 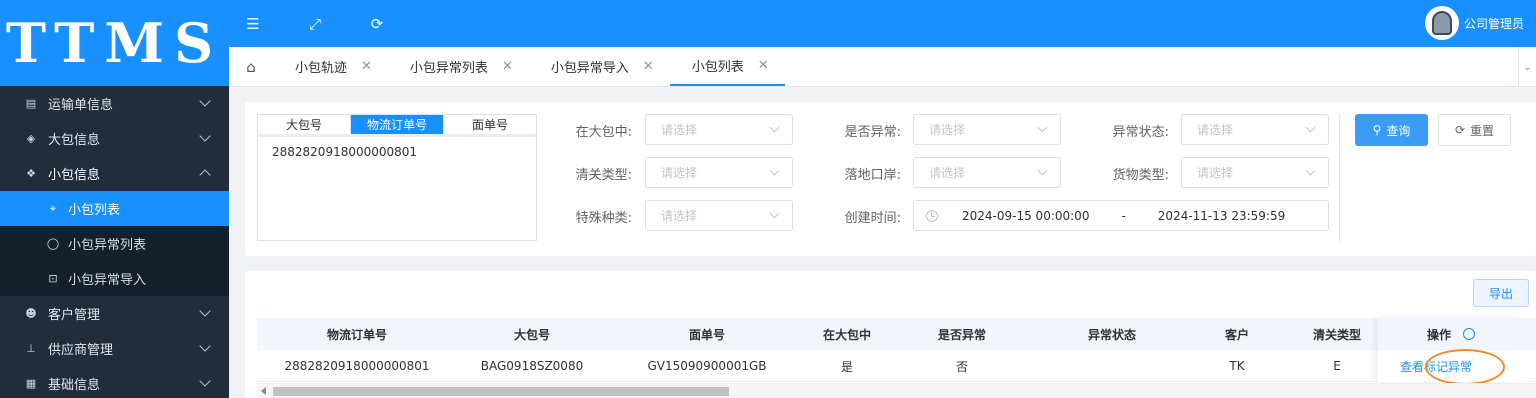 What do you see at coordinates (94, 210) in the screenshot?
I see `sidebar-item-label: 小包列表` at bounding box center [94, 210].